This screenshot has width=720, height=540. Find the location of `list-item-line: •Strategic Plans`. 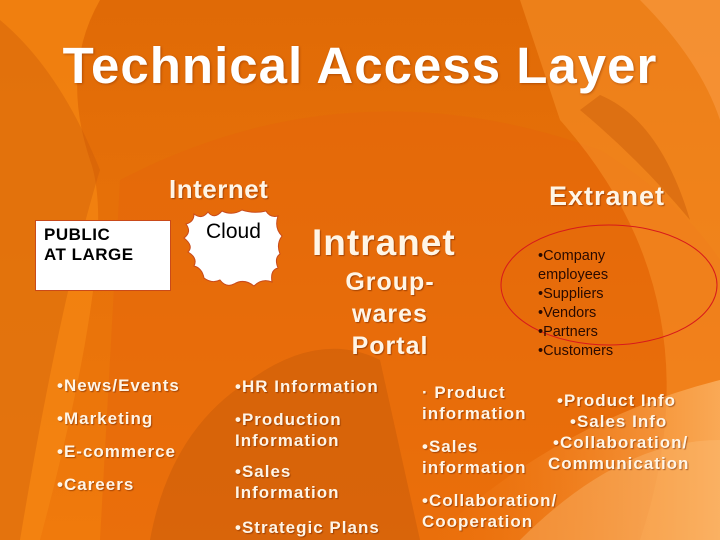

list-item-line: •Strategic Plans is located at coordinates (307, 527).